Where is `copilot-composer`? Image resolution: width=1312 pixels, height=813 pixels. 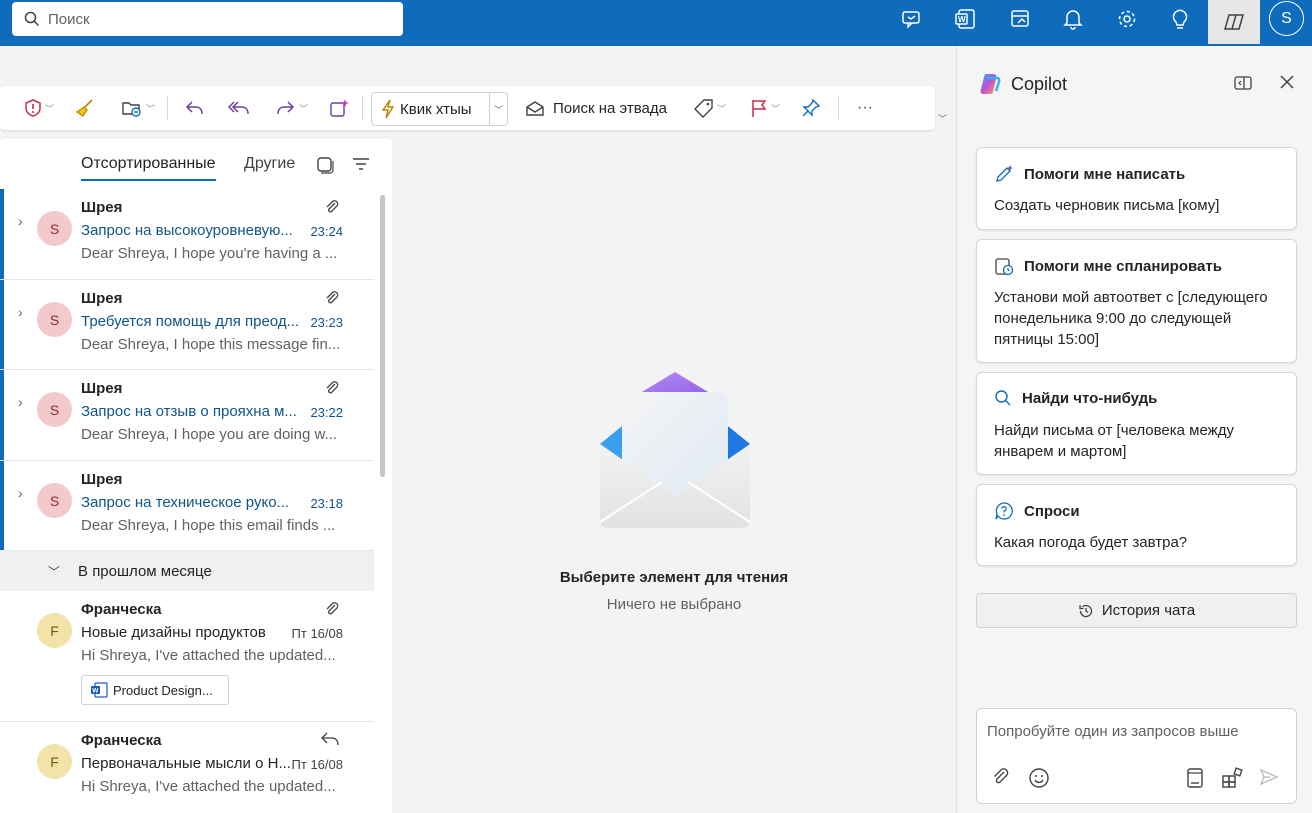 copilot-composer is located at coordinates (1136, 756).